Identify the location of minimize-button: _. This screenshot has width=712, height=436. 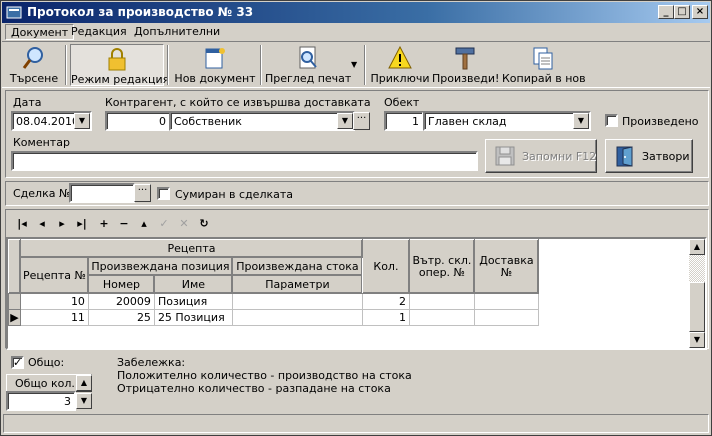
(666, 12).